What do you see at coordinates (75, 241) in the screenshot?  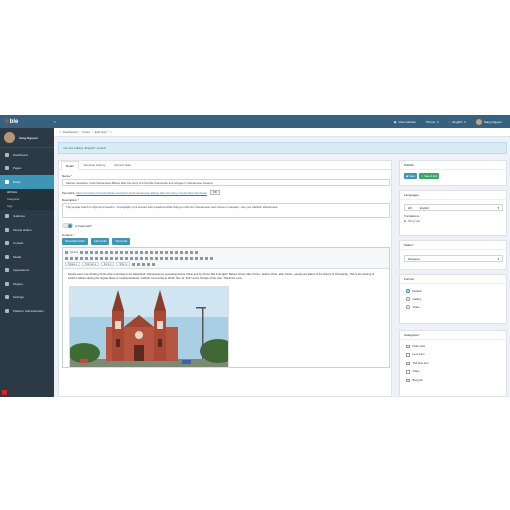 I see `show-hide-editor-button: Show/Hide Editor` at bounding box center [75, 241].